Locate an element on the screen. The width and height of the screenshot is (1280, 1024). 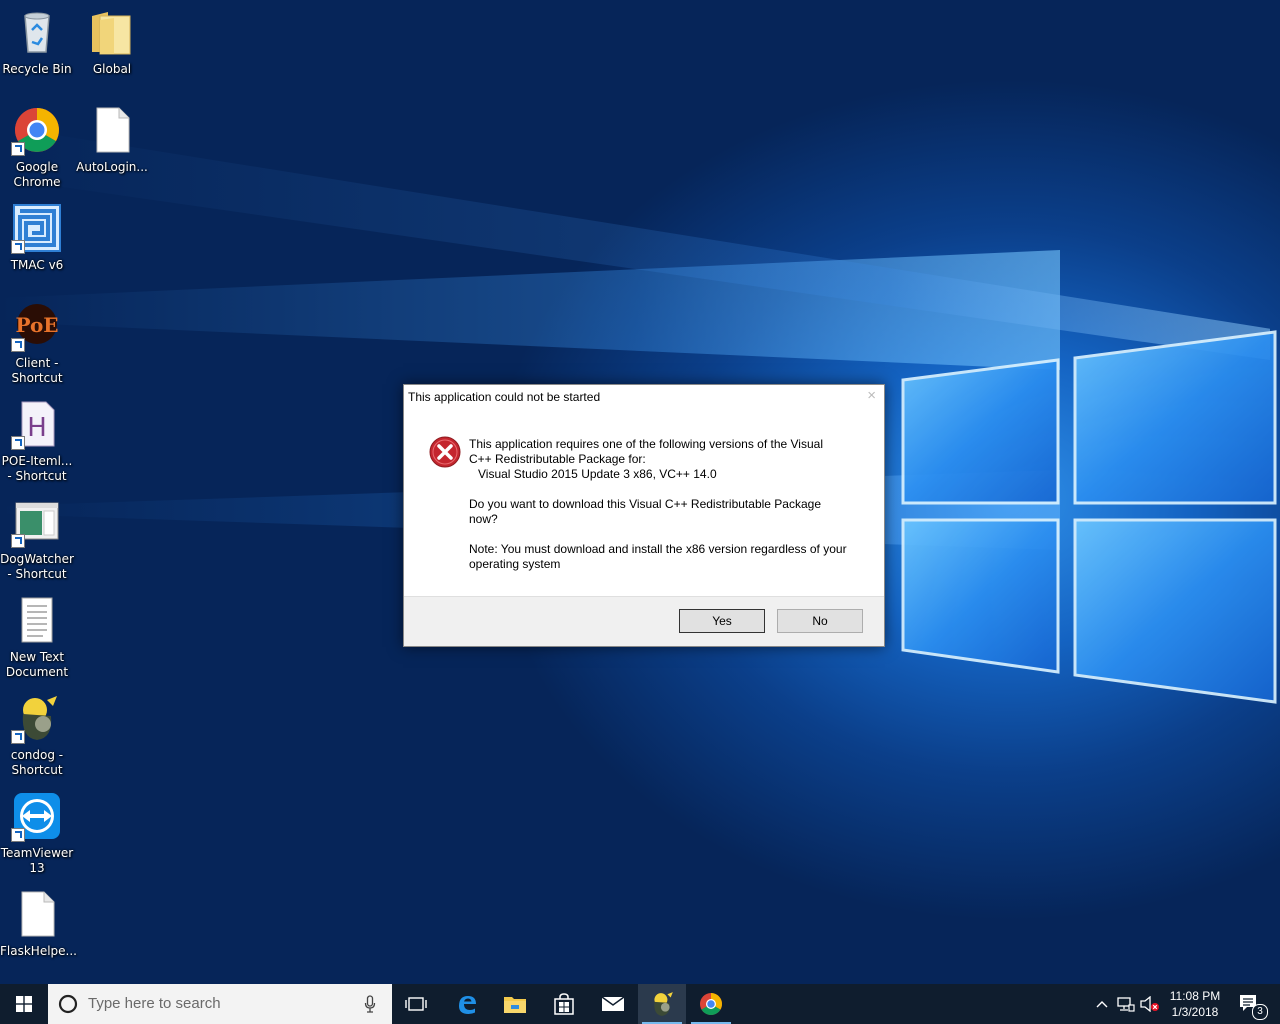
network-icon is located at coordinates (1126, 1004).